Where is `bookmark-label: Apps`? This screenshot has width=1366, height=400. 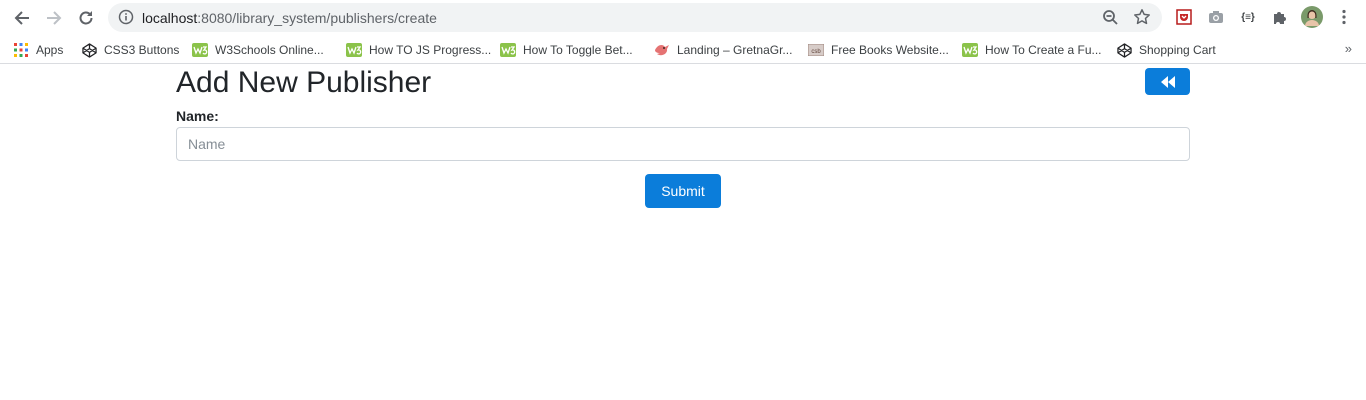
bookmark-label: Apps is located at coordinates (50, 50).